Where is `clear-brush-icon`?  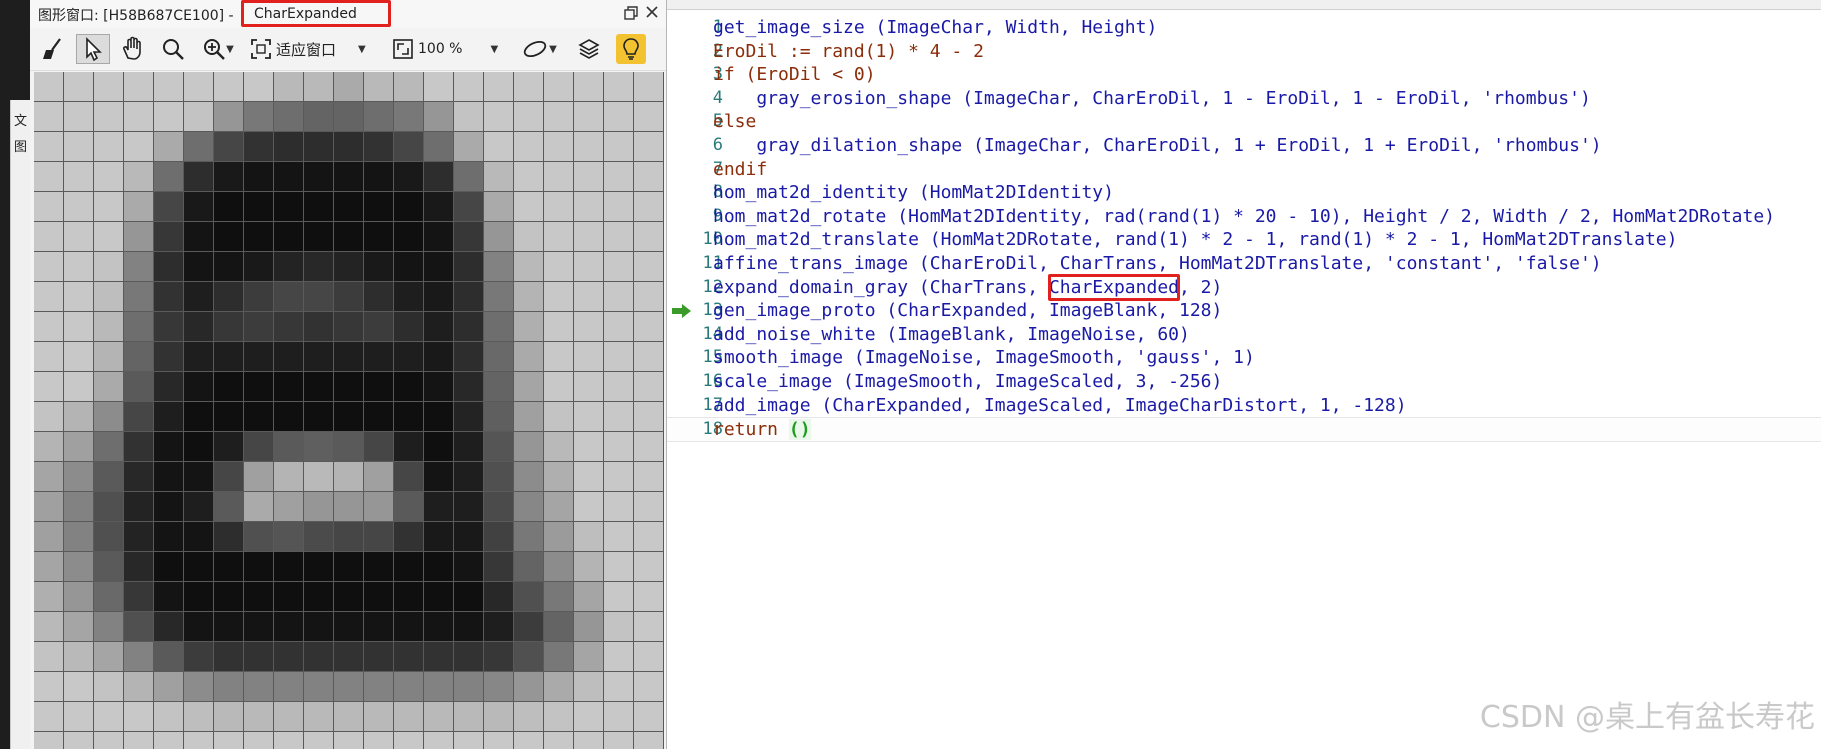 clear-brush-icon is located at coordinates (53, 49).